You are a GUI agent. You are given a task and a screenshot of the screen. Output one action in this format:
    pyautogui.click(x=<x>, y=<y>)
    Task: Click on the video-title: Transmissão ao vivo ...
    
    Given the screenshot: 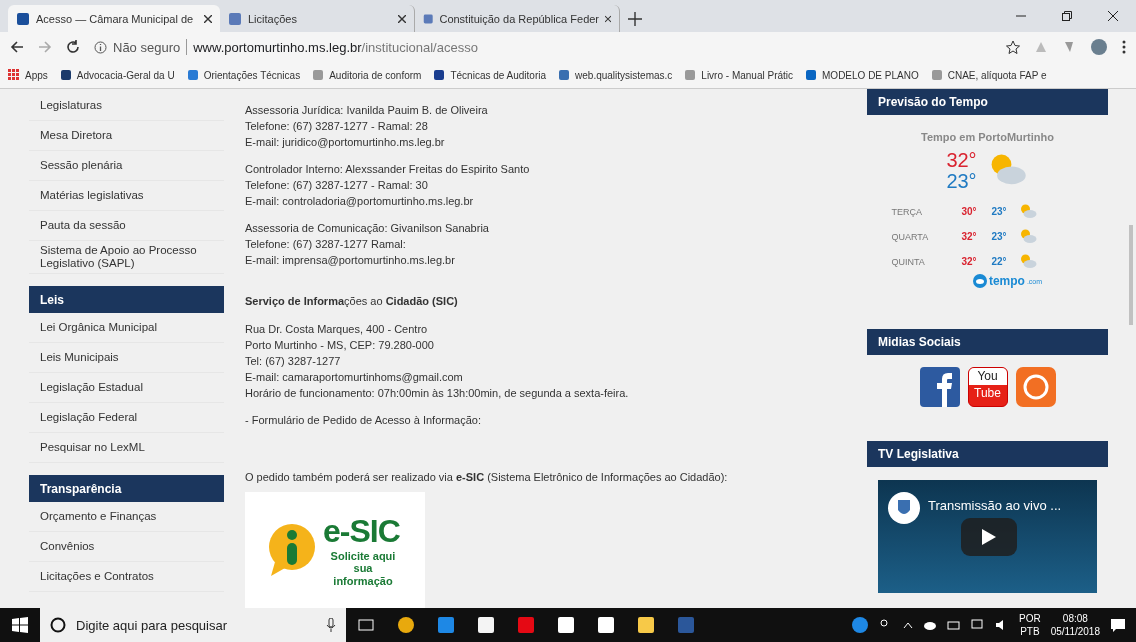 What is the action you would take?
    pyautogui.click(x=995, y=505)
    